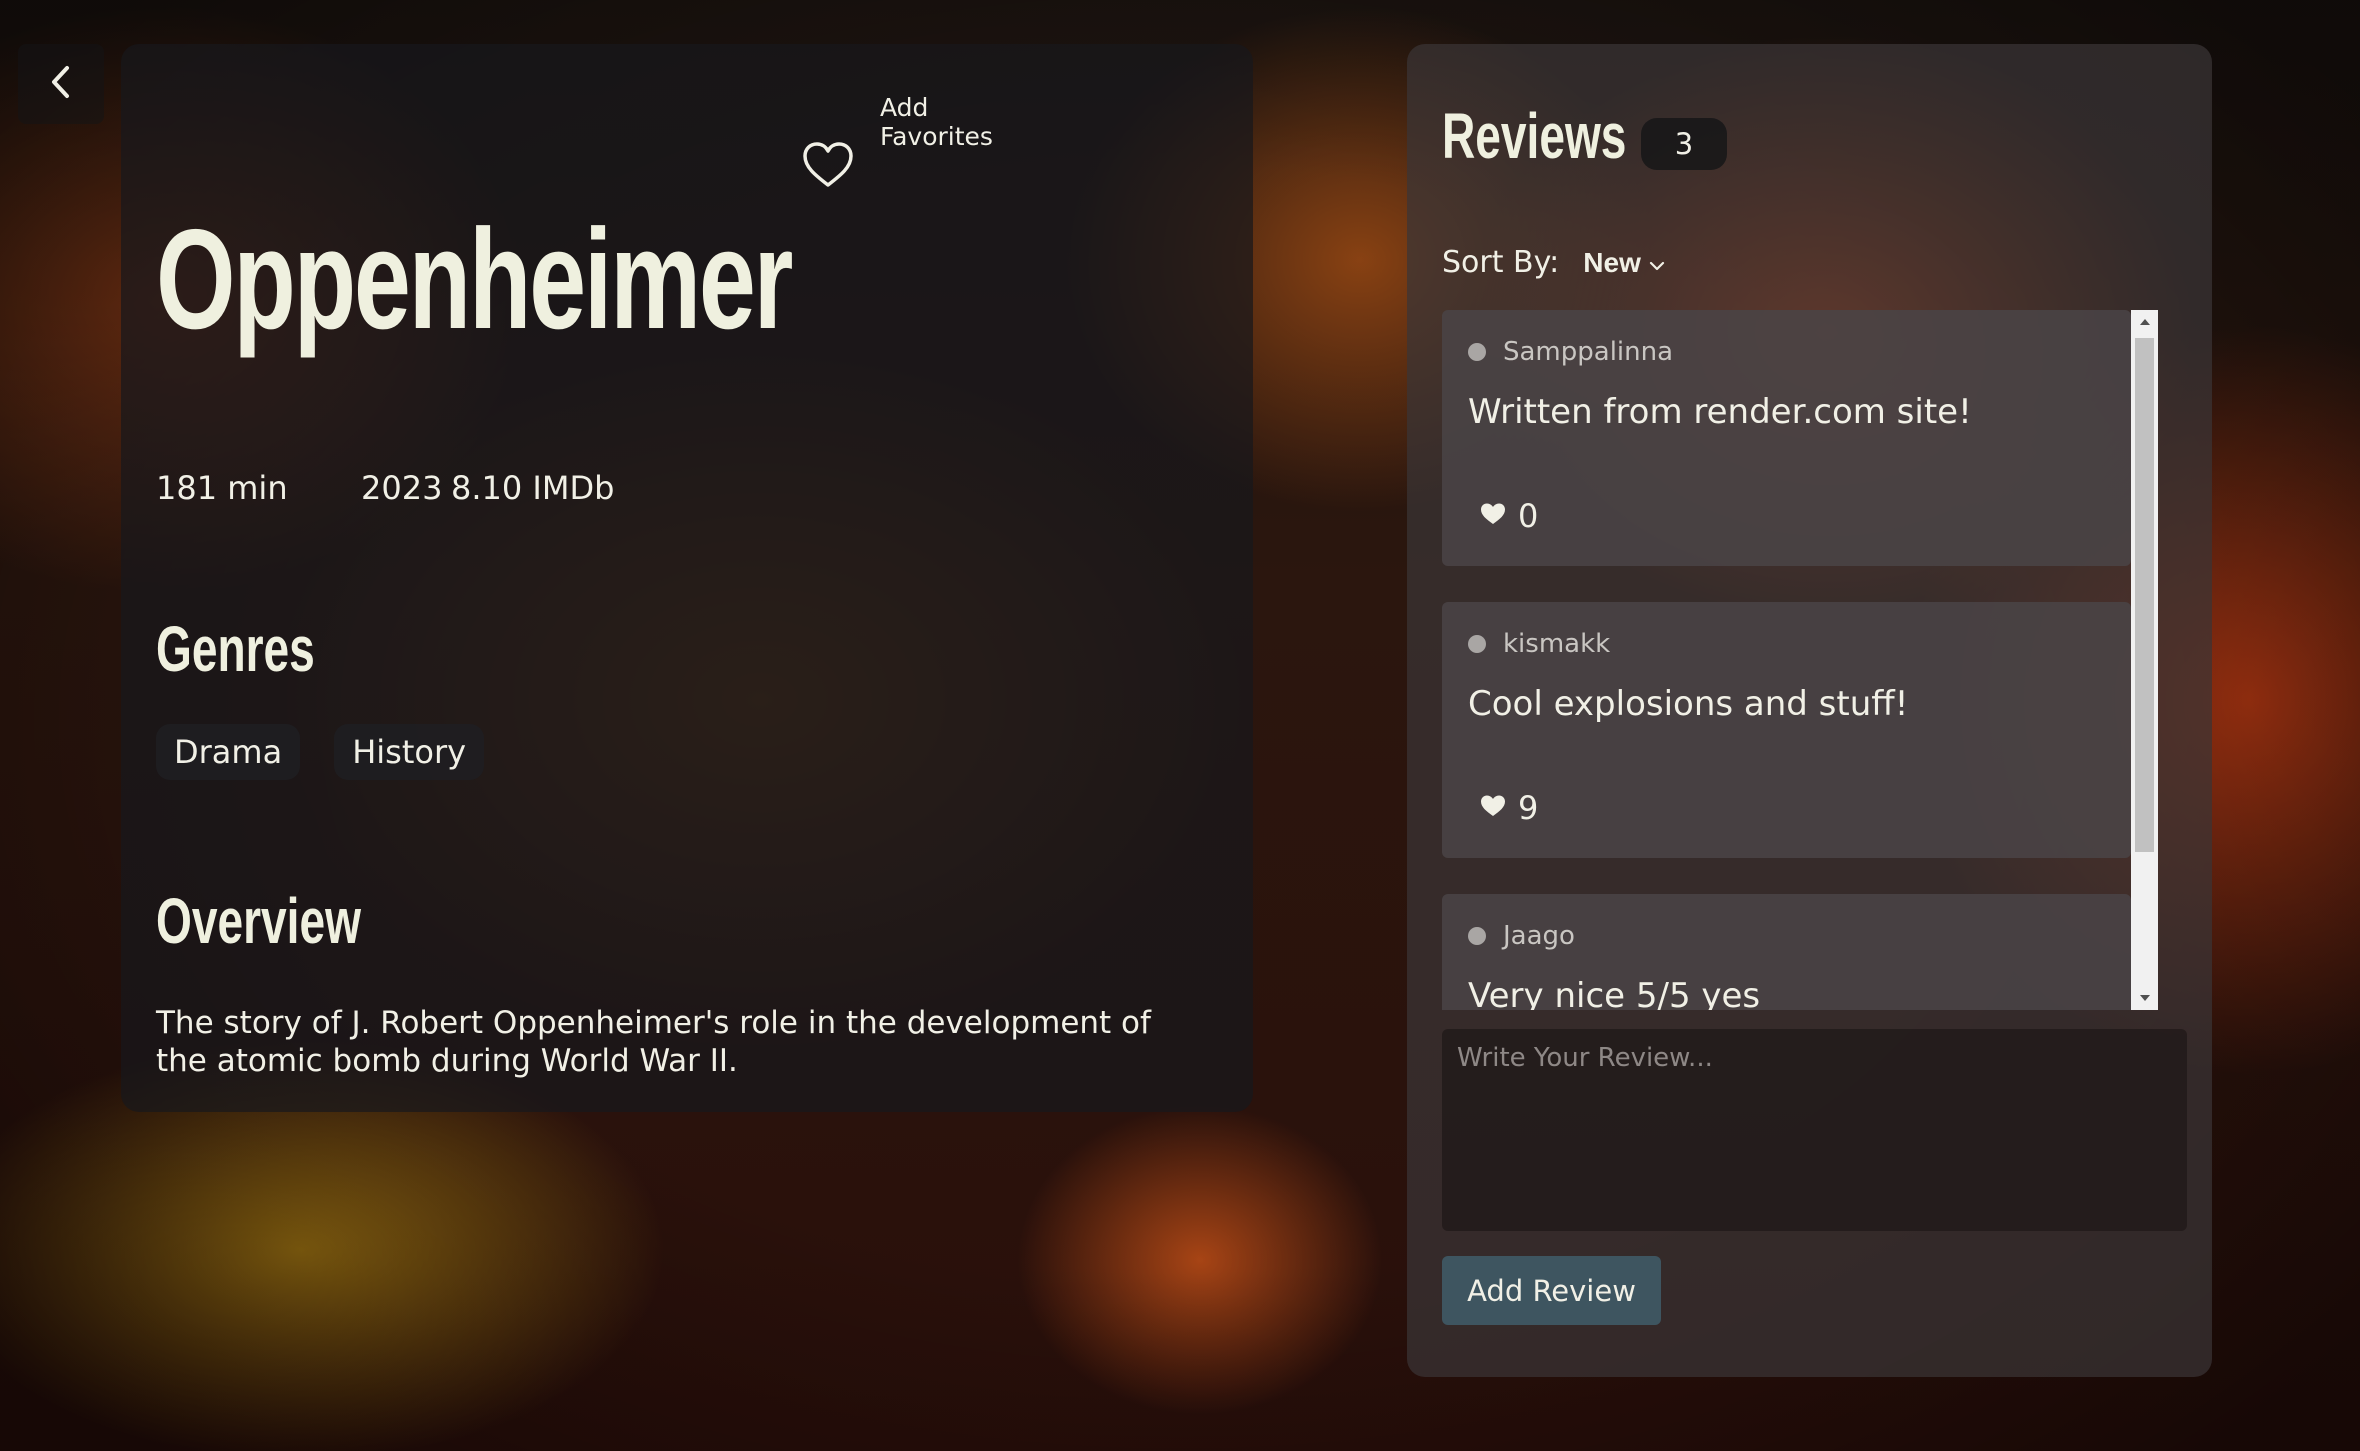 This screenshot has height=1451, width=2360. Describe the element at coordinates (1539, 936) in the screenshot. I see `author-name: Jaago` at that location.